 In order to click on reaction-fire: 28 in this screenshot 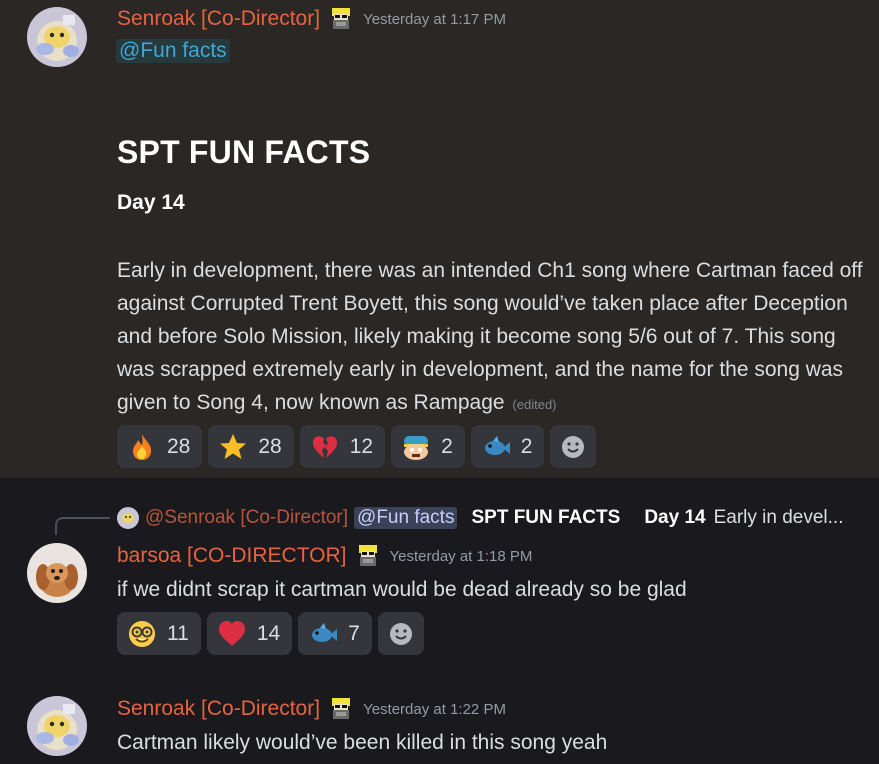, I will do `click(160, 446)`.